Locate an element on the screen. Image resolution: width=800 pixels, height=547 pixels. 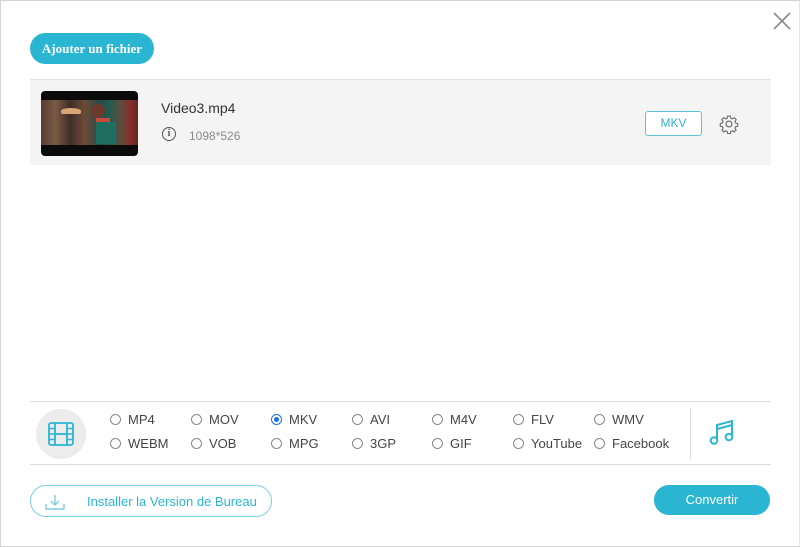
add-file-button: Ajouter un fichier is located at coordinates (92, 48).